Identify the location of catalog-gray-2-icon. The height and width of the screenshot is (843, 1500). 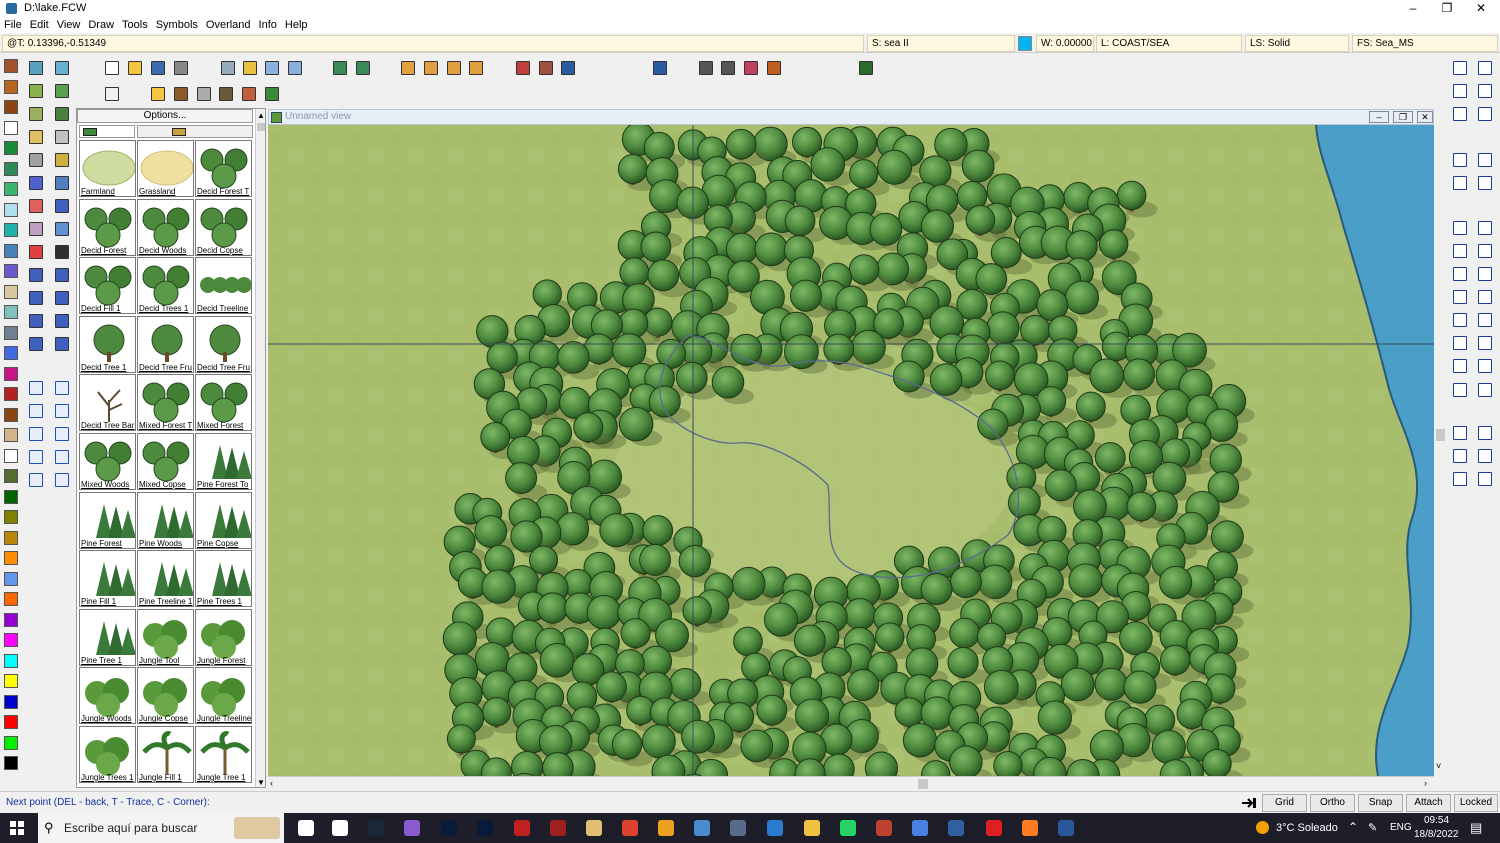
(728, 68).